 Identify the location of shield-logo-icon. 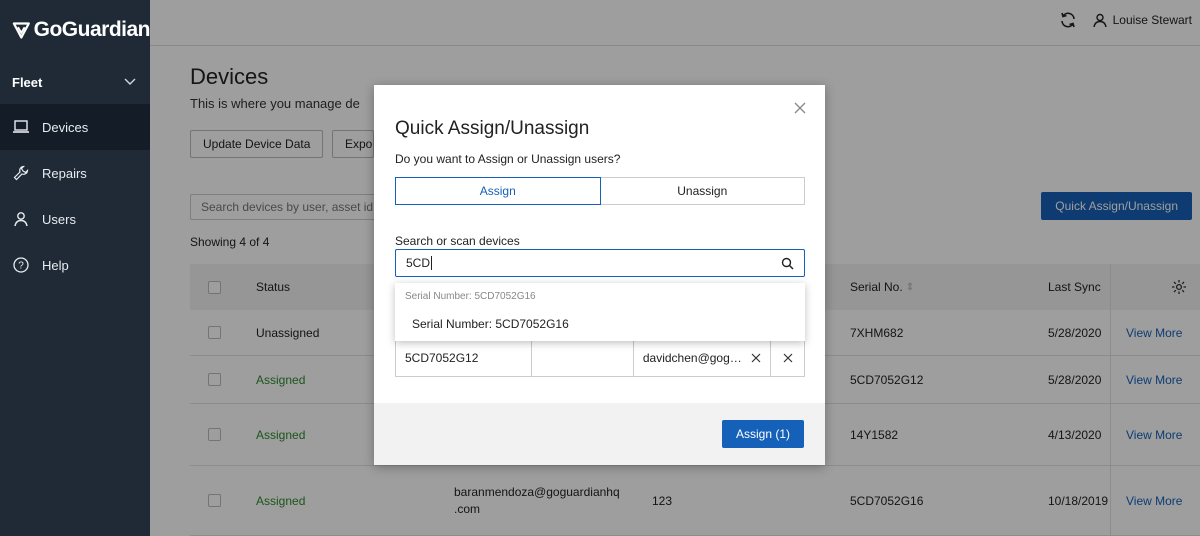
(21, 30).